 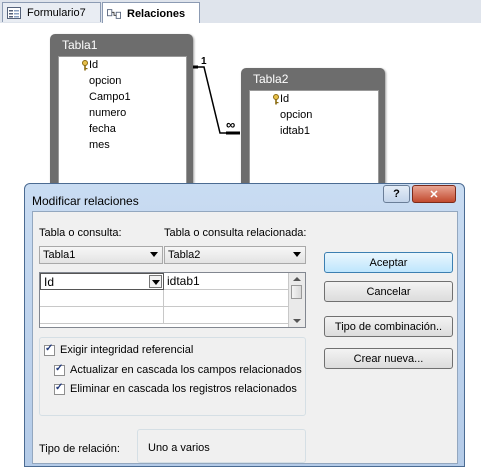 What do you see at coordinates (314, 139) in the screenshot?
I see `field-list: Id opcion idtab1` at bounding box center [314, 139].